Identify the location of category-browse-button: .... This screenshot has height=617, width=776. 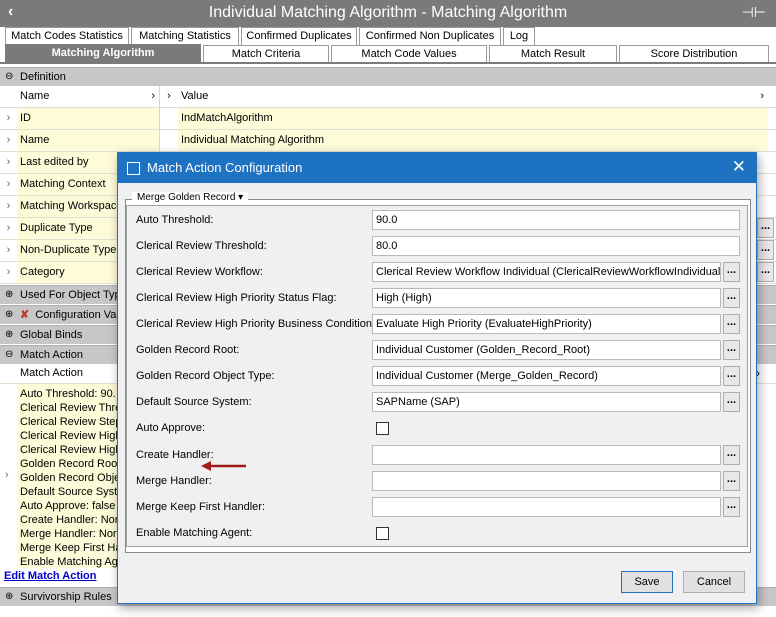
(765, 272).